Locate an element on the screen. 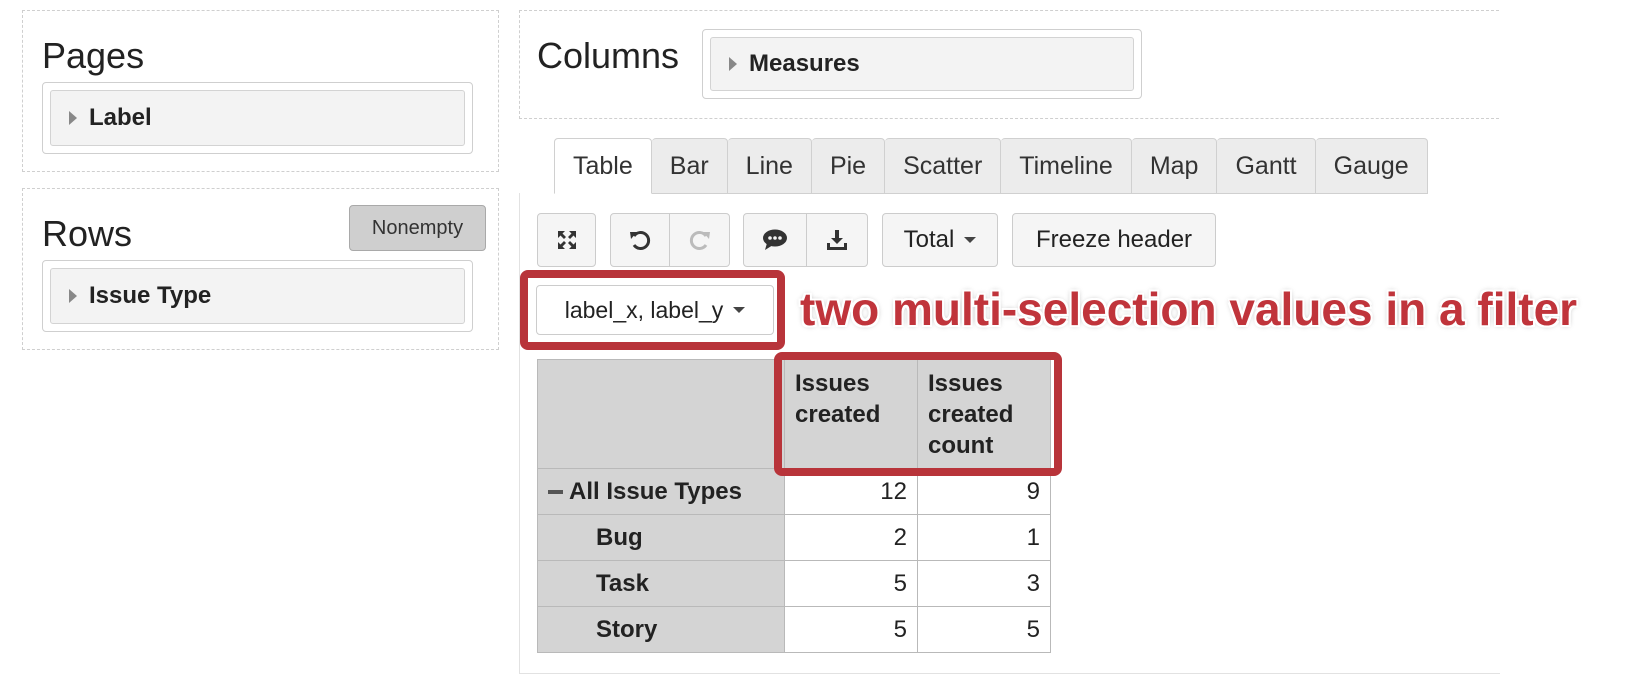  chevron-down-icon is located at coordinates (970, 240).